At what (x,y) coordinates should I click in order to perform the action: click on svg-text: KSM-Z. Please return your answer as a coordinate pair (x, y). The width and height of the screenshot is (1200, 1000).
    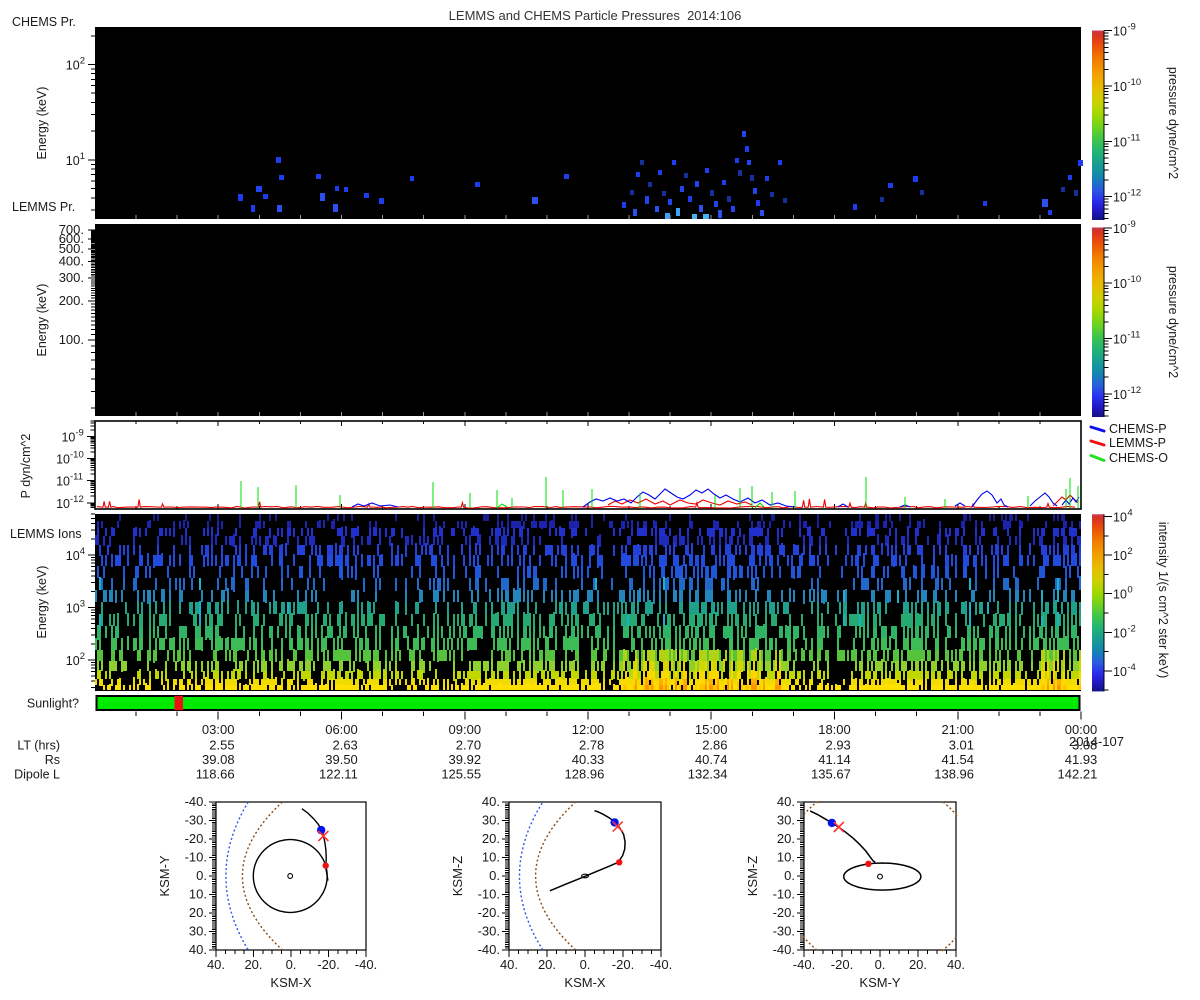
    Looking at the image, I should click on (457, 876).